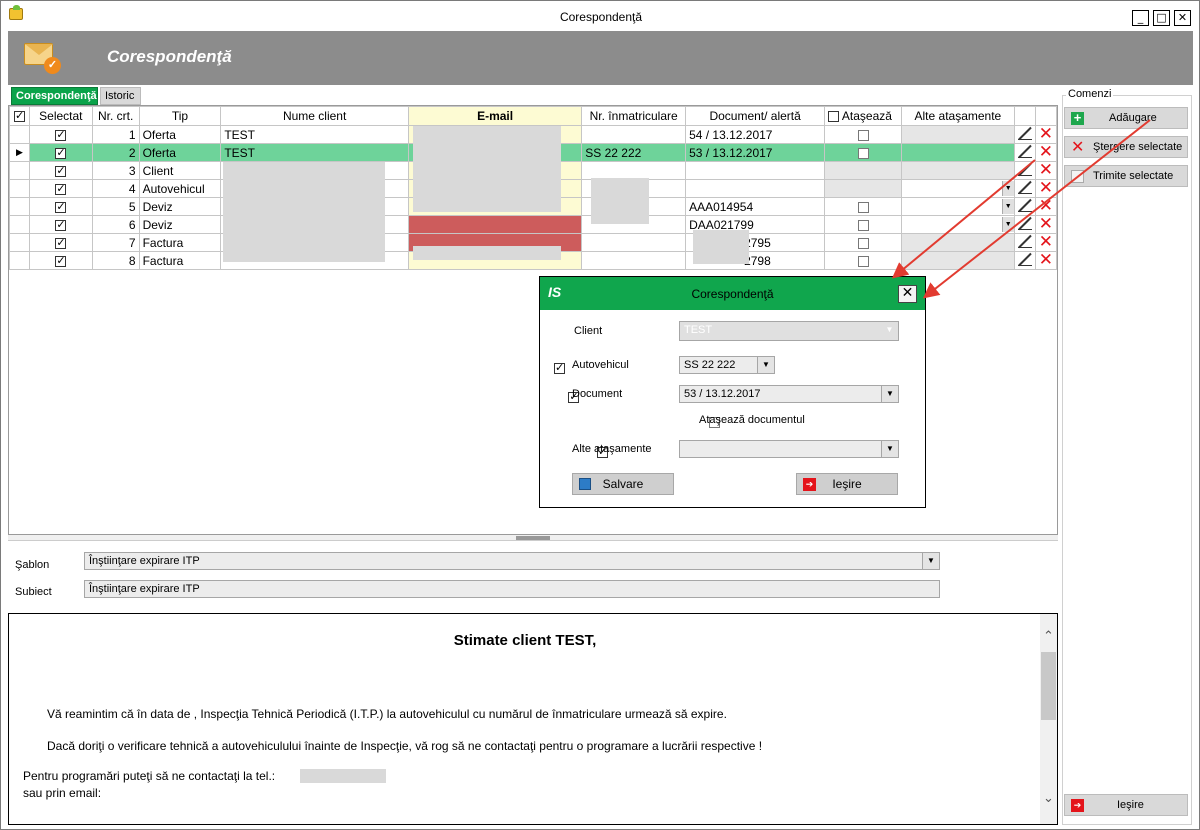 The height and width of the screenshot is (830, 1200). I want to click on dialog-other-select: ▼, so click(789, 449).